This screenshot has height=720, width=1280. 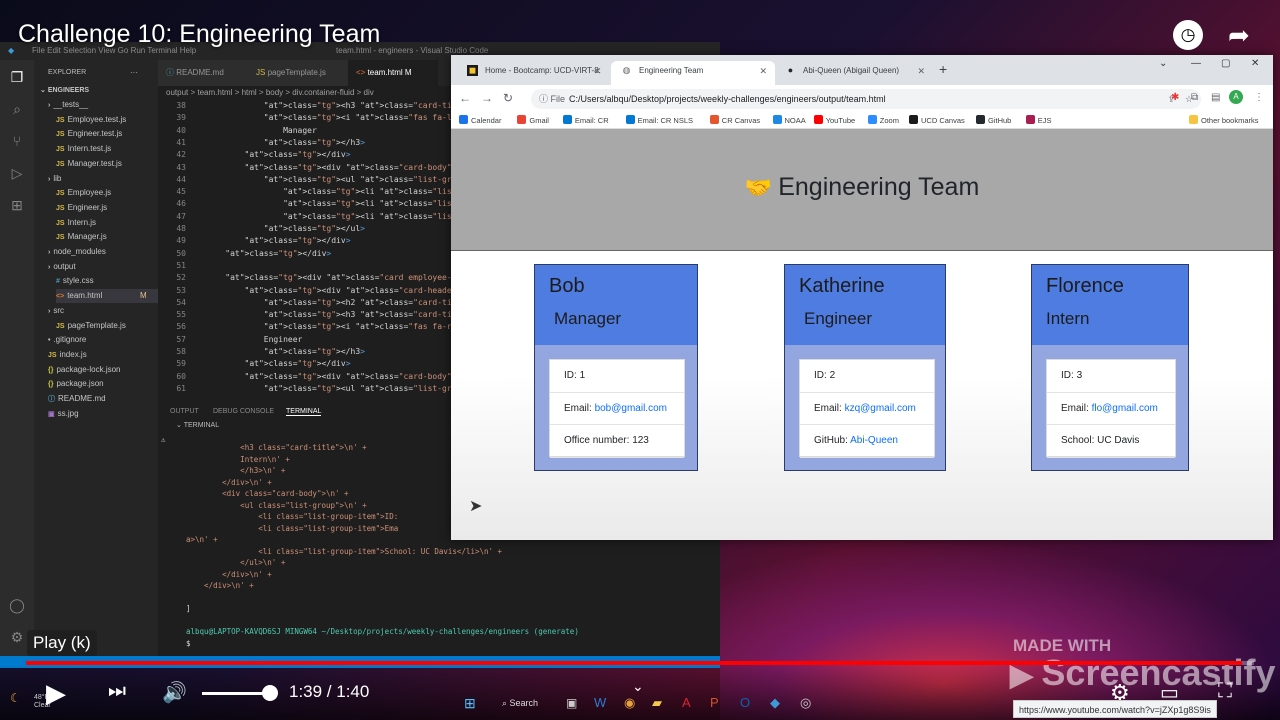 I want to click on bookmark-item: Gmail, so click(x=533, y=120).